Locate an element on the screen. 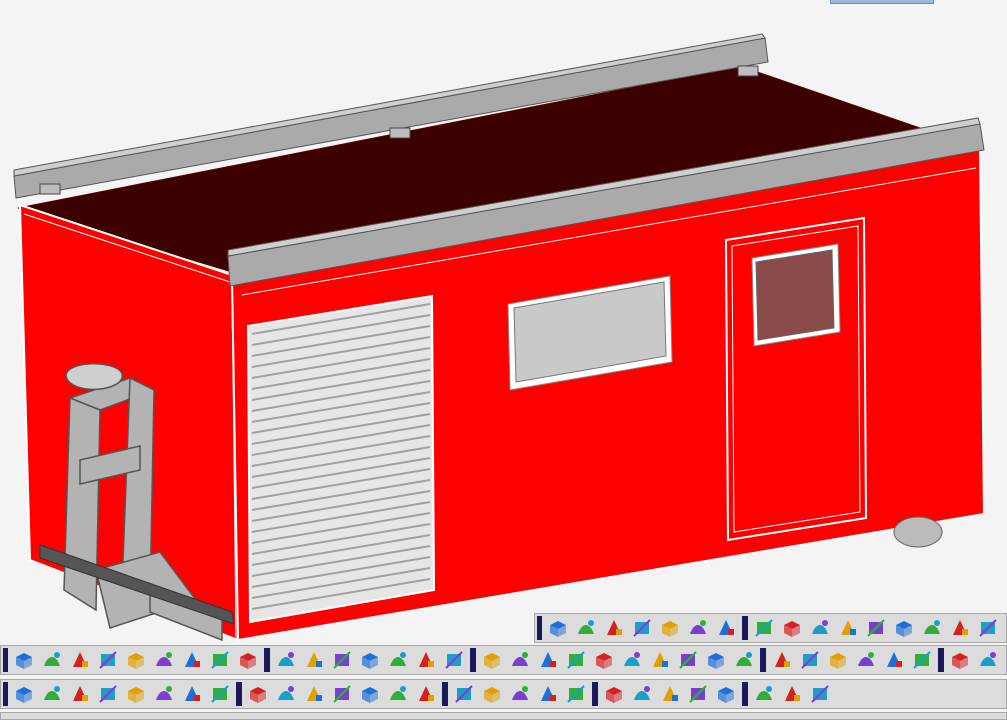 Image resolution: width=1007 pixels, height=720 pixels. container-wheel is located at coordinates (918, 532).